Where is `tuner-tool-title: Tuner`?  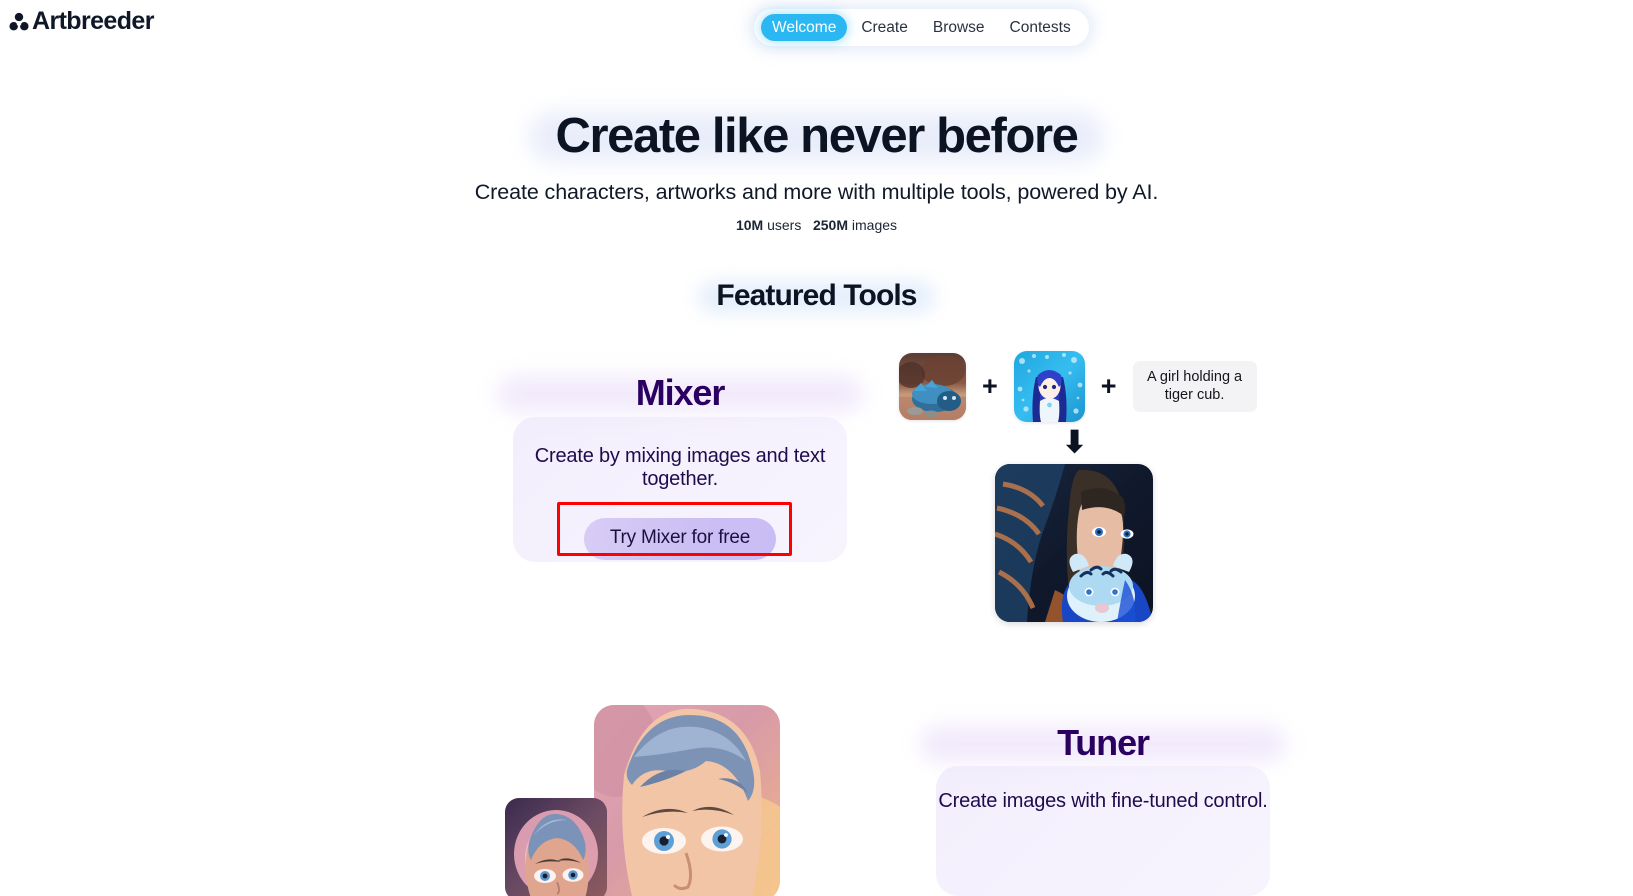 tuner-tool-title: Tuner is located at coordinates (1103, 743).